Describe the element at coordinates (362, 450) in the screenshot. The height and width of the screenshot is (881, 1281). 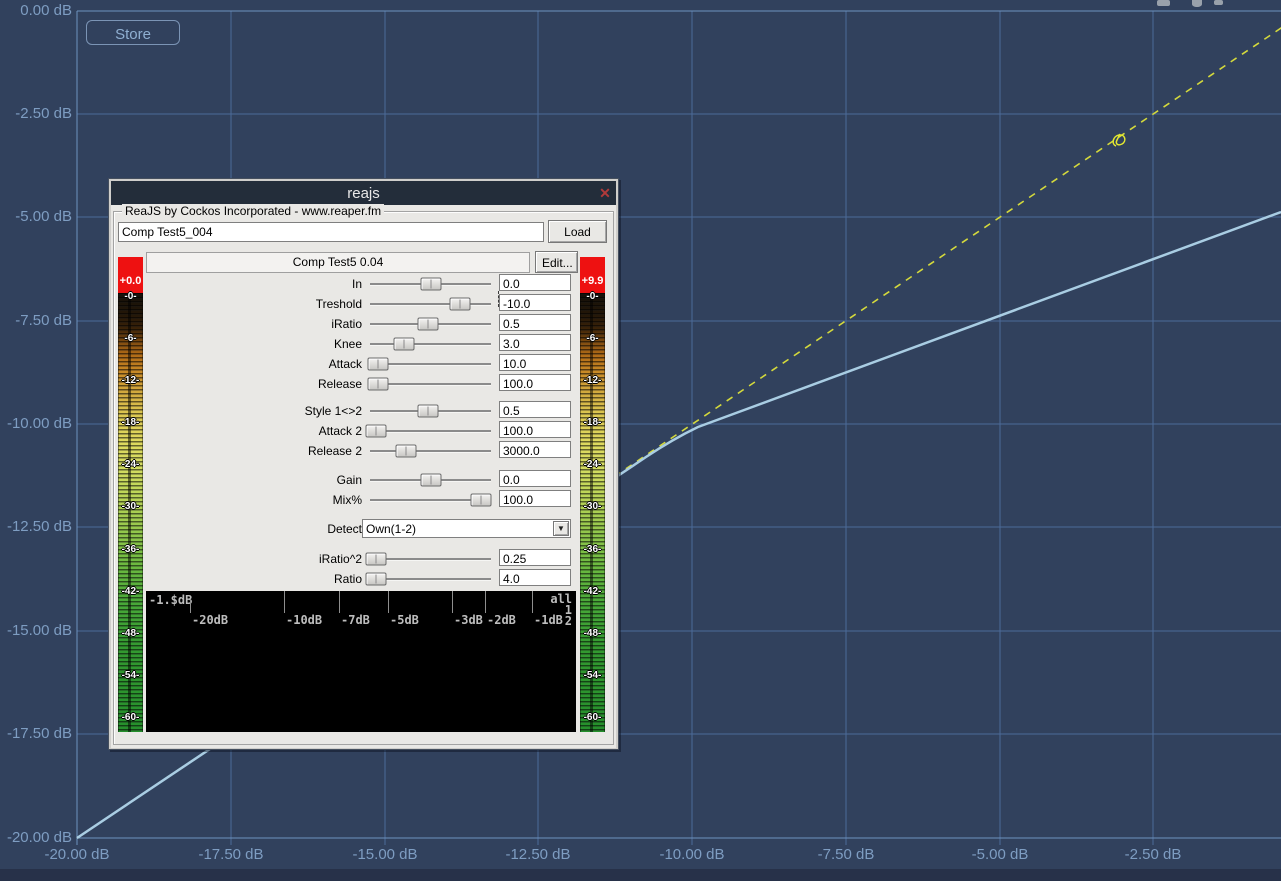
I see `param-row-release2: Release 2 3000.0` at that location.